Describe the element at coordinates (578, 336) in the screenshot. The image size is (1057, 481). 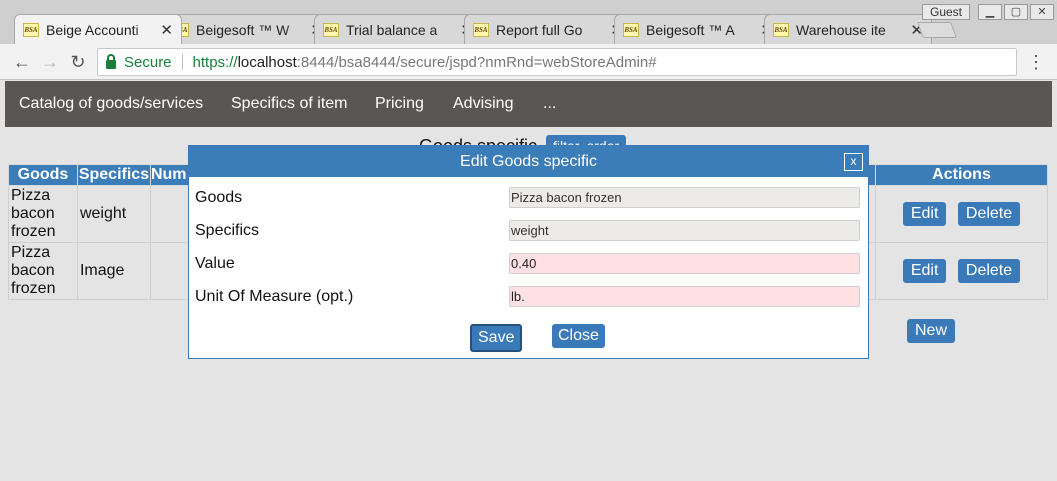
I see `close-button: Close` at that location.